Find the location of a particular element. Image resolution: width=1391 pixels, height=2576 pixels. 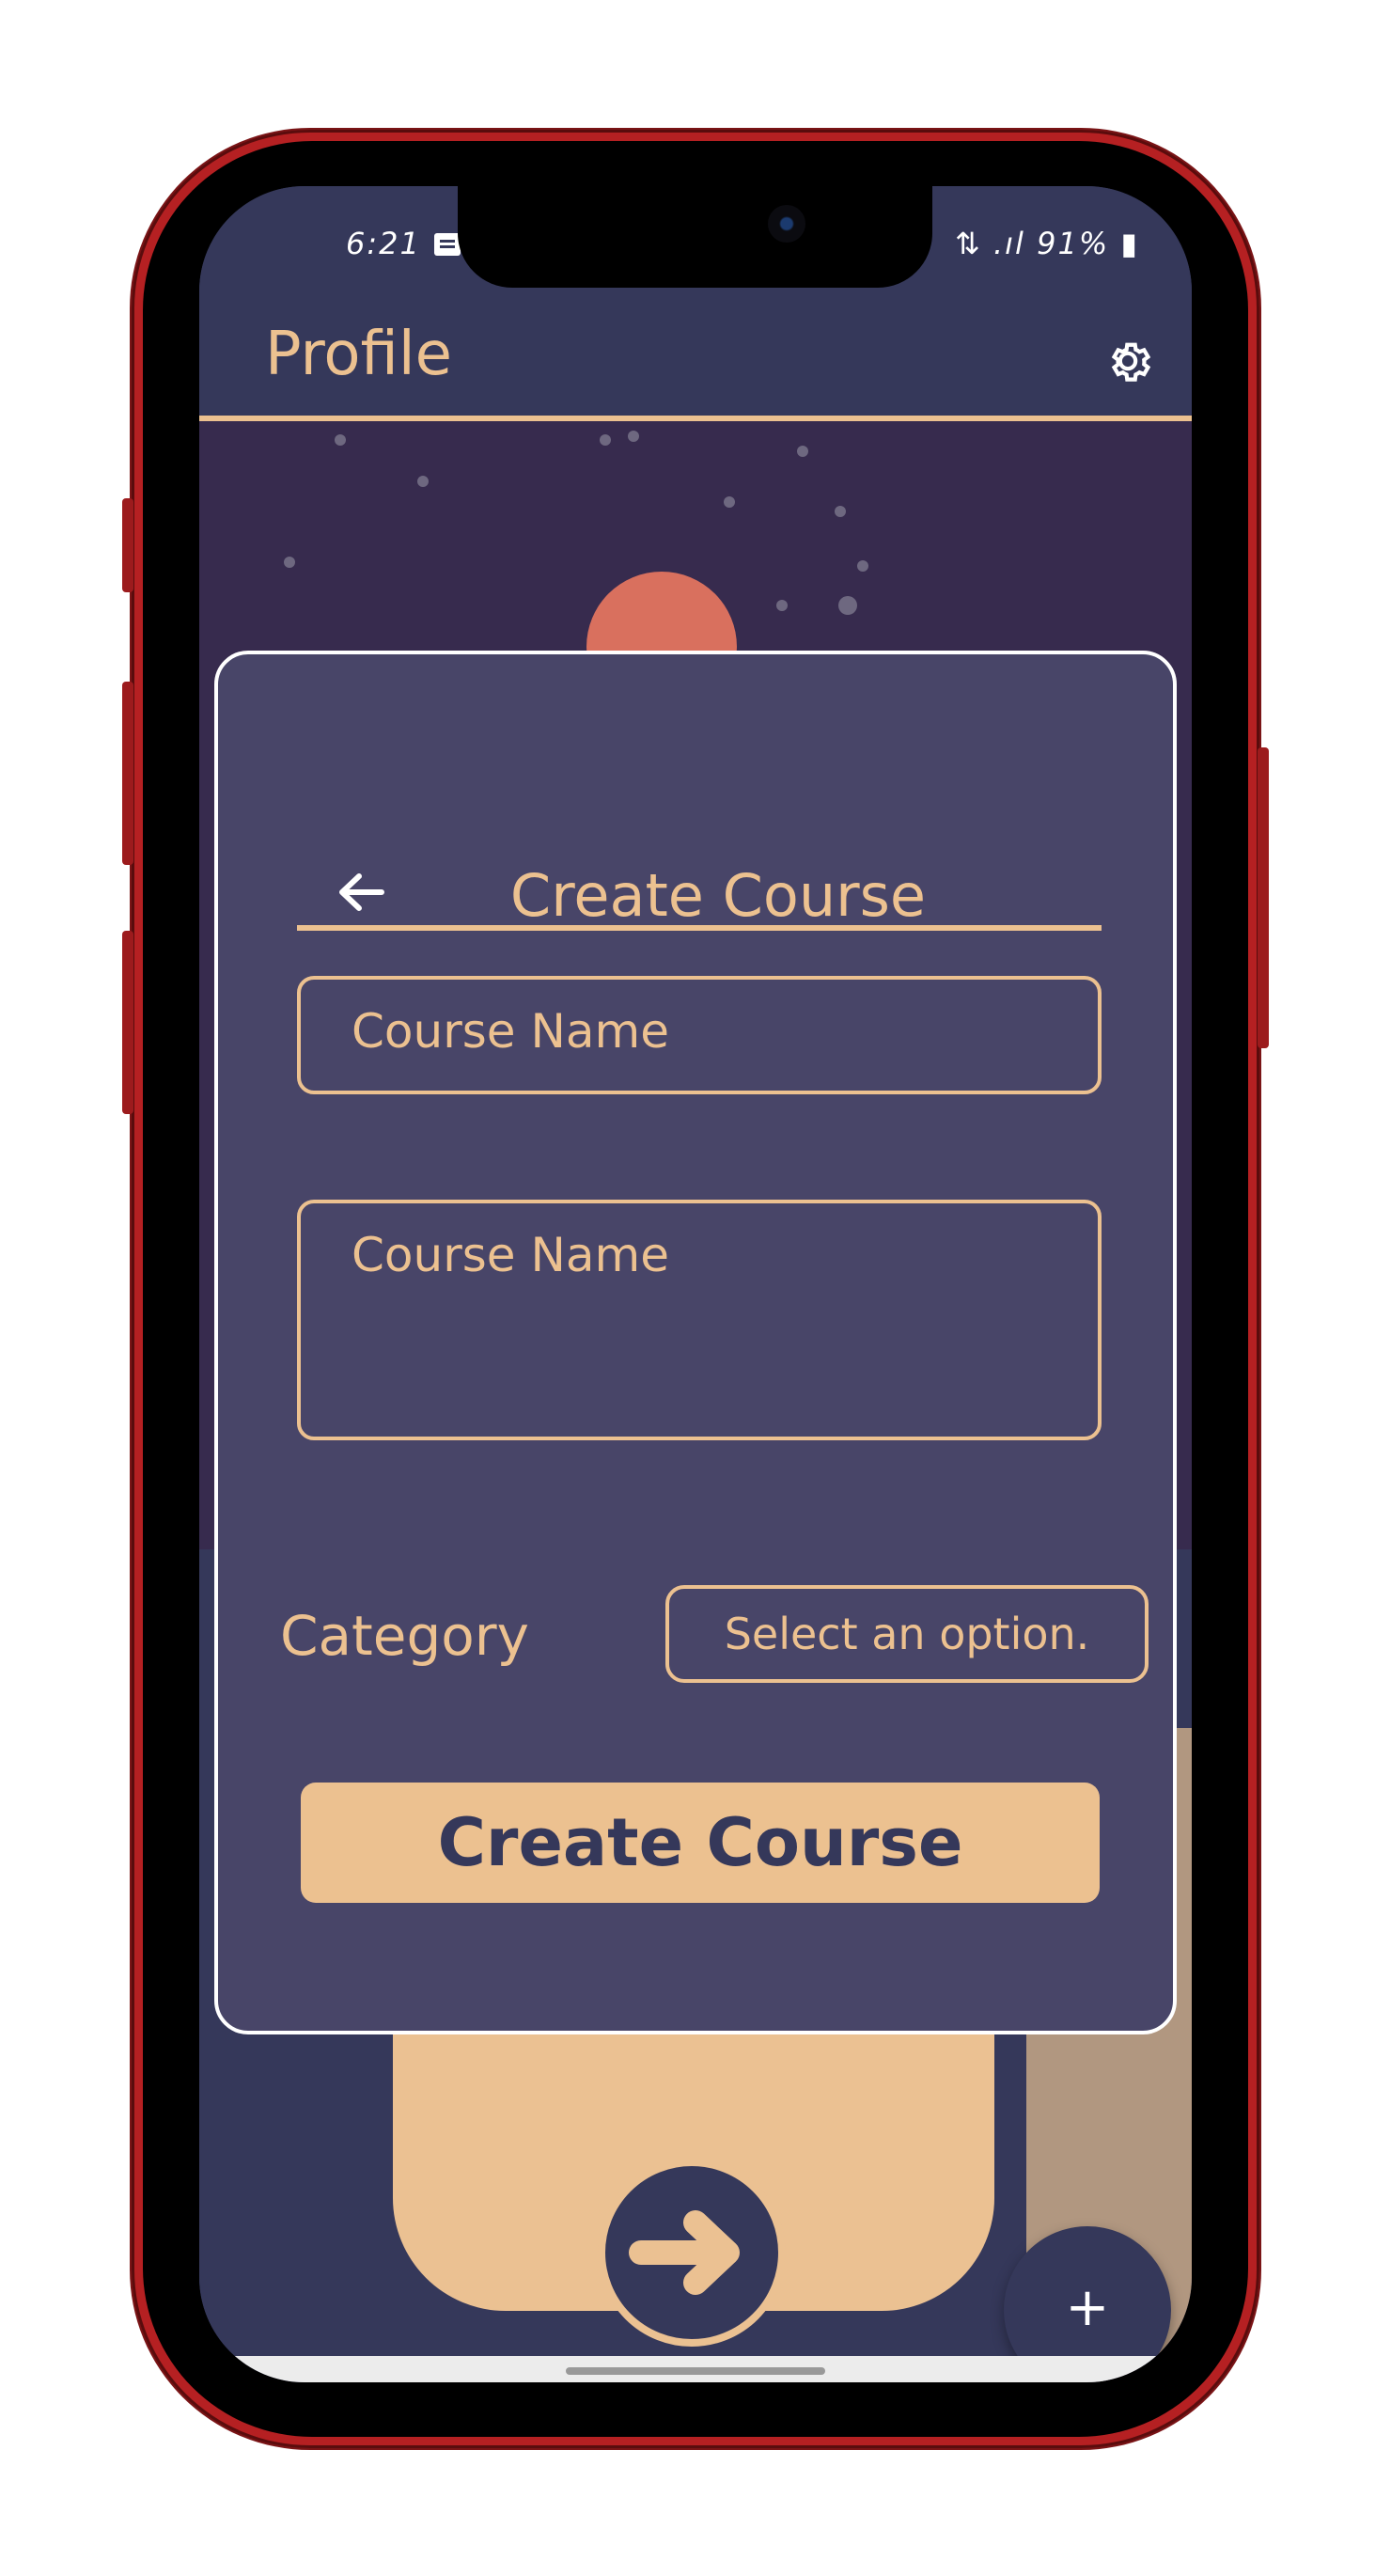

front-camera is located at coordinates (786, 224).